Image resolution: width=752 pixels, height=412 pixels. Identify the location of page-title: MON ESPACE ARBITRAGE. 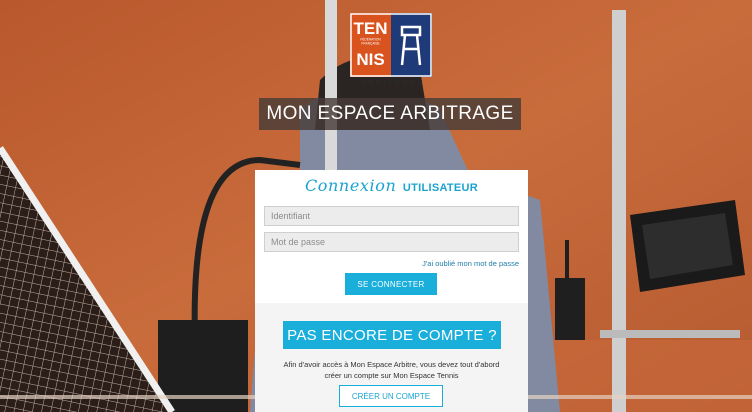
(390, 113).